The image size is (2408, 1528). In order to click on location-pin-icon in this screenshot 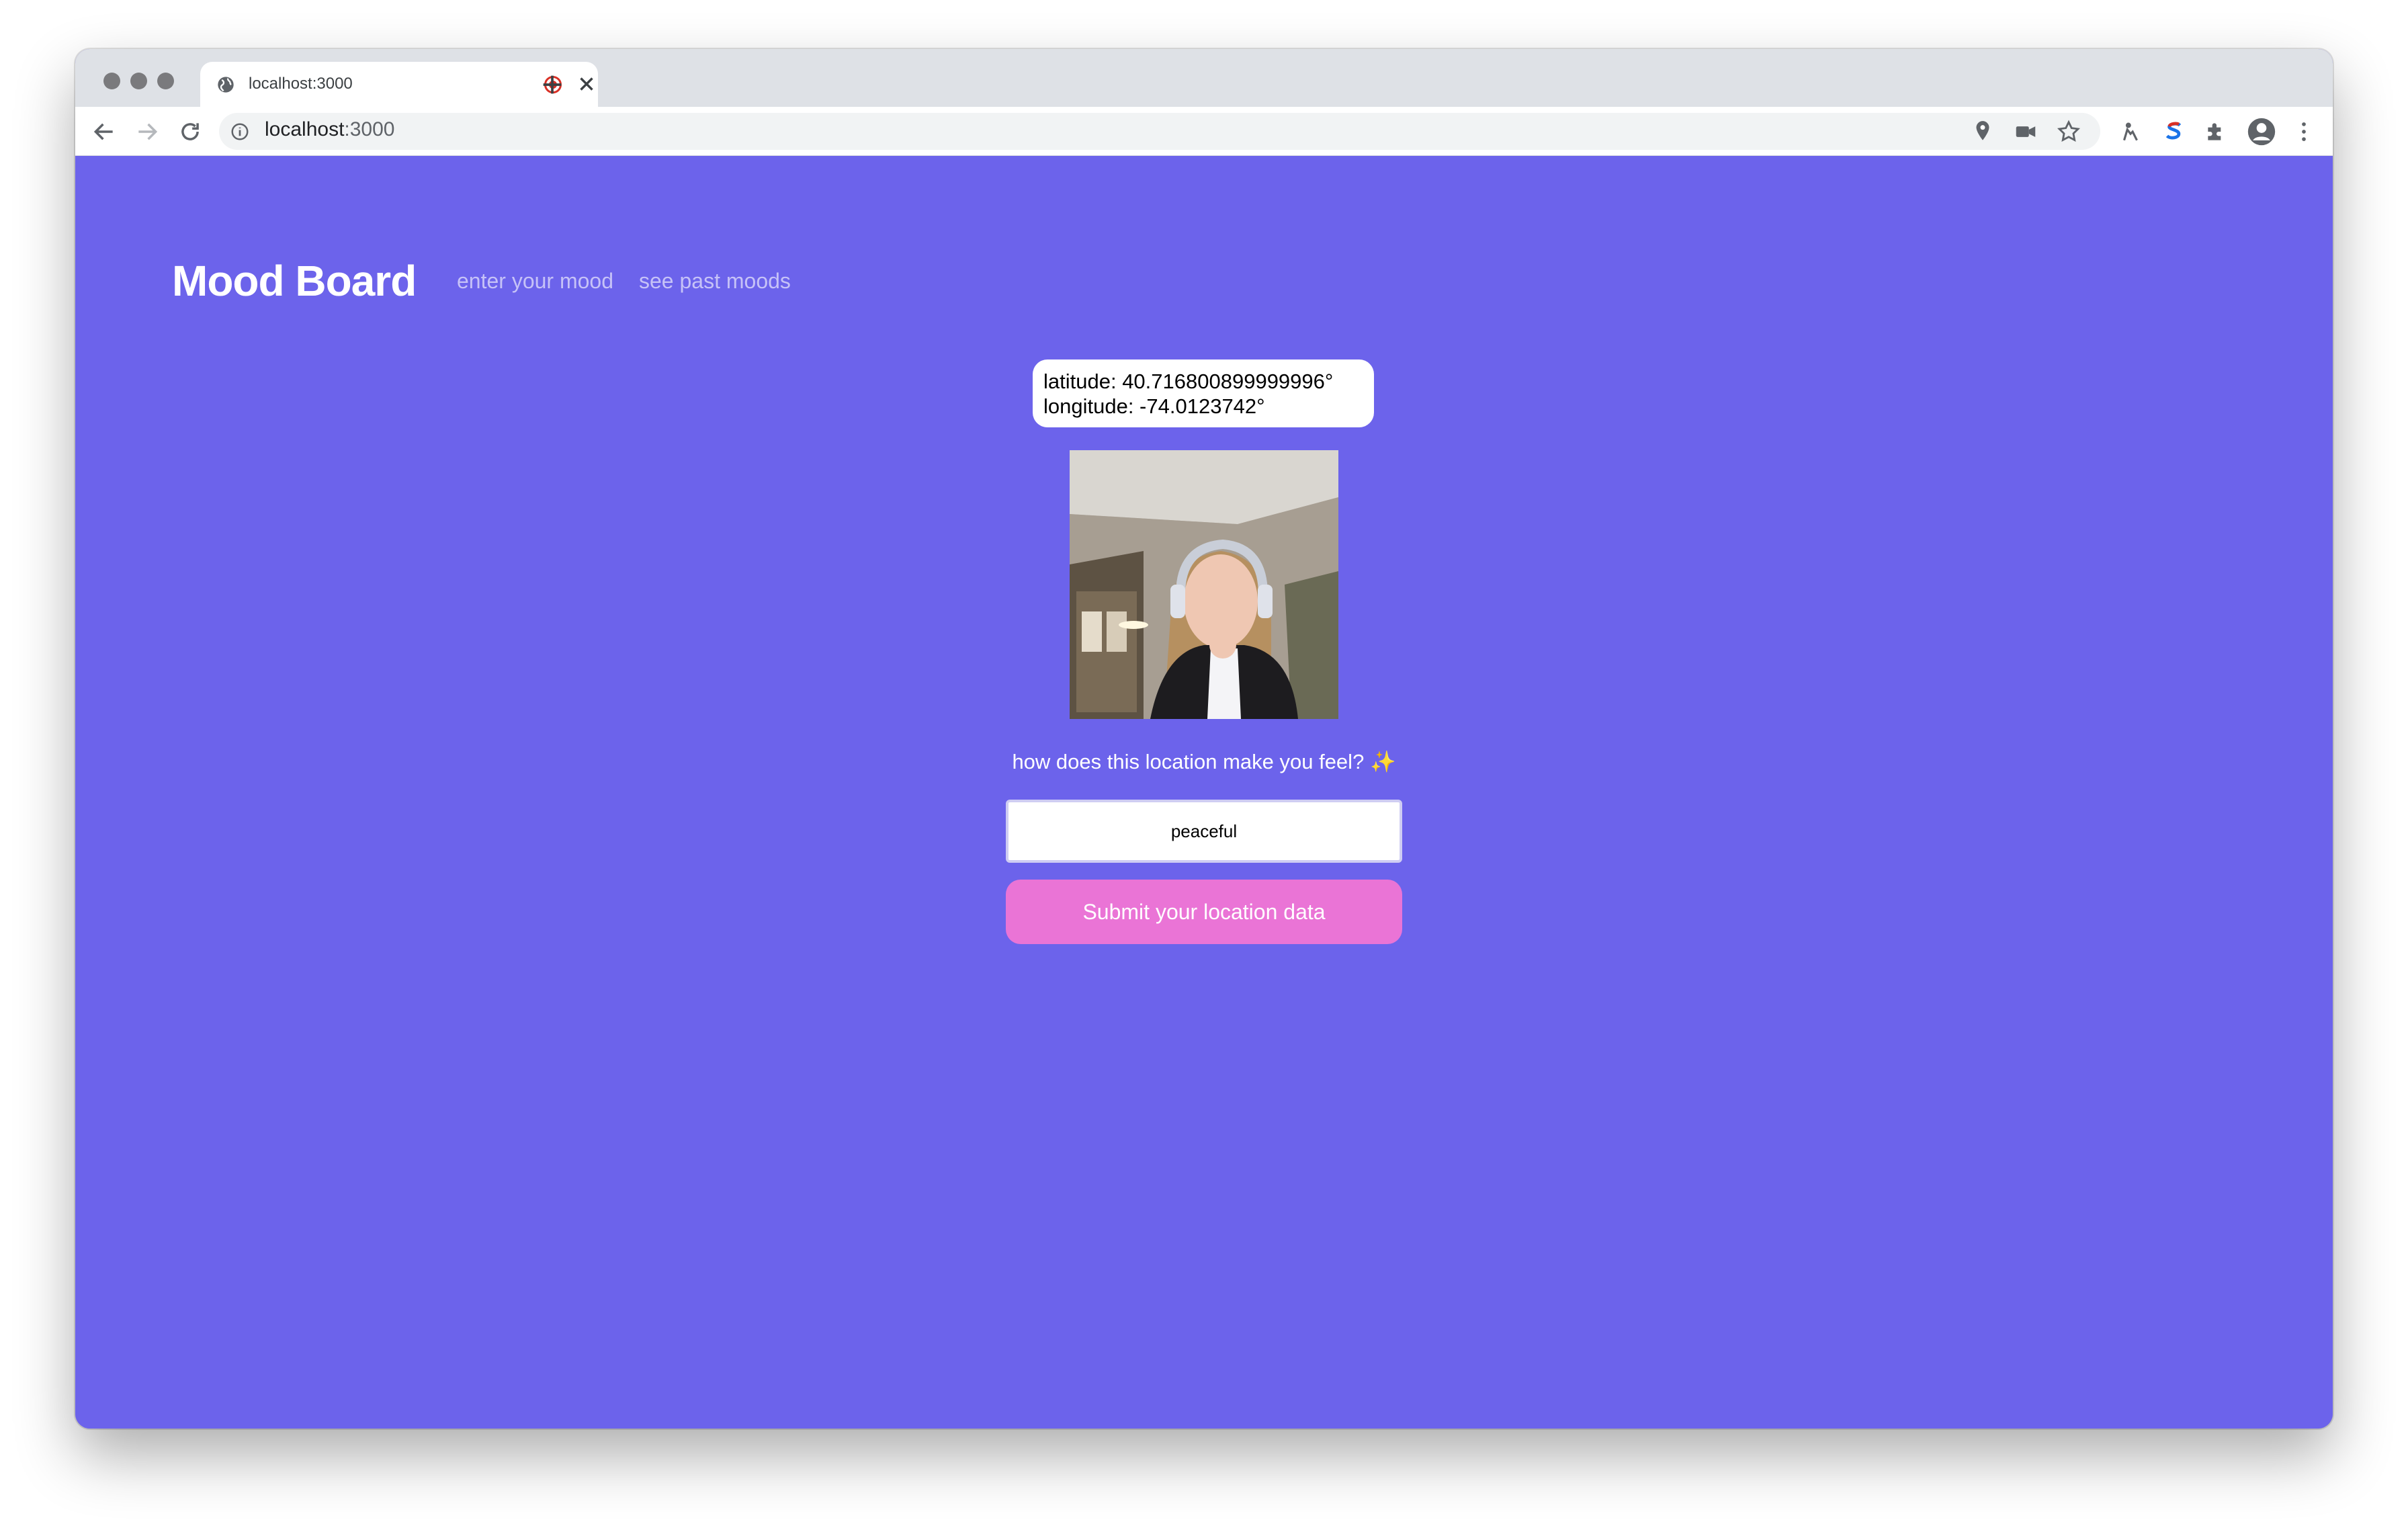, I will do `click(1982, 131)`.